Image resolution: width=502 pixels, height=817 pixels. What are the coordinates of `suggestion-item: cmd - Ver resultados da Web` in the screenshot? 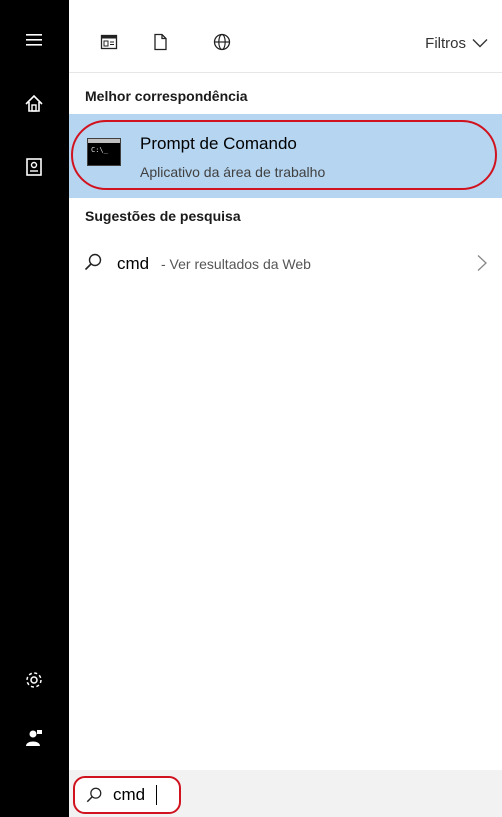 It's located at (285, 264).